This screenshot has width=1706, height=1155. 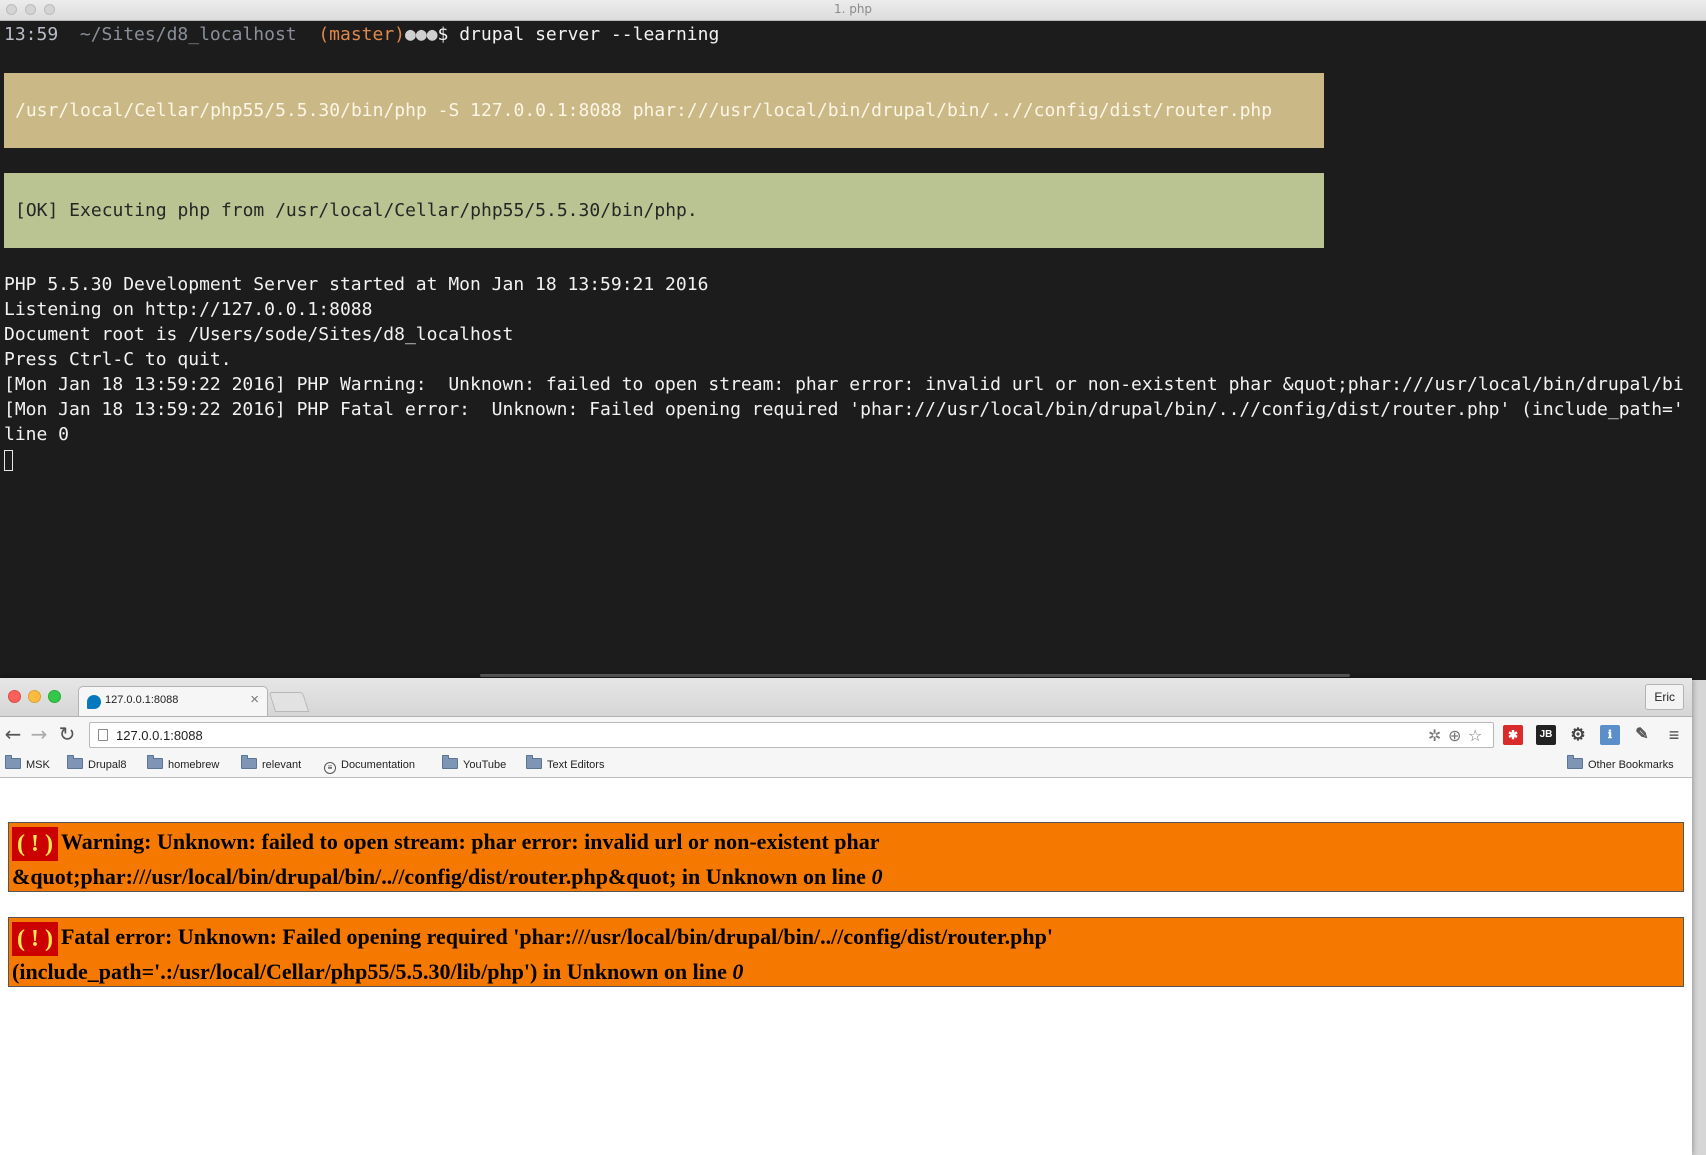 I want to click on terminal-scrollbar, so click(x=915, y=675).